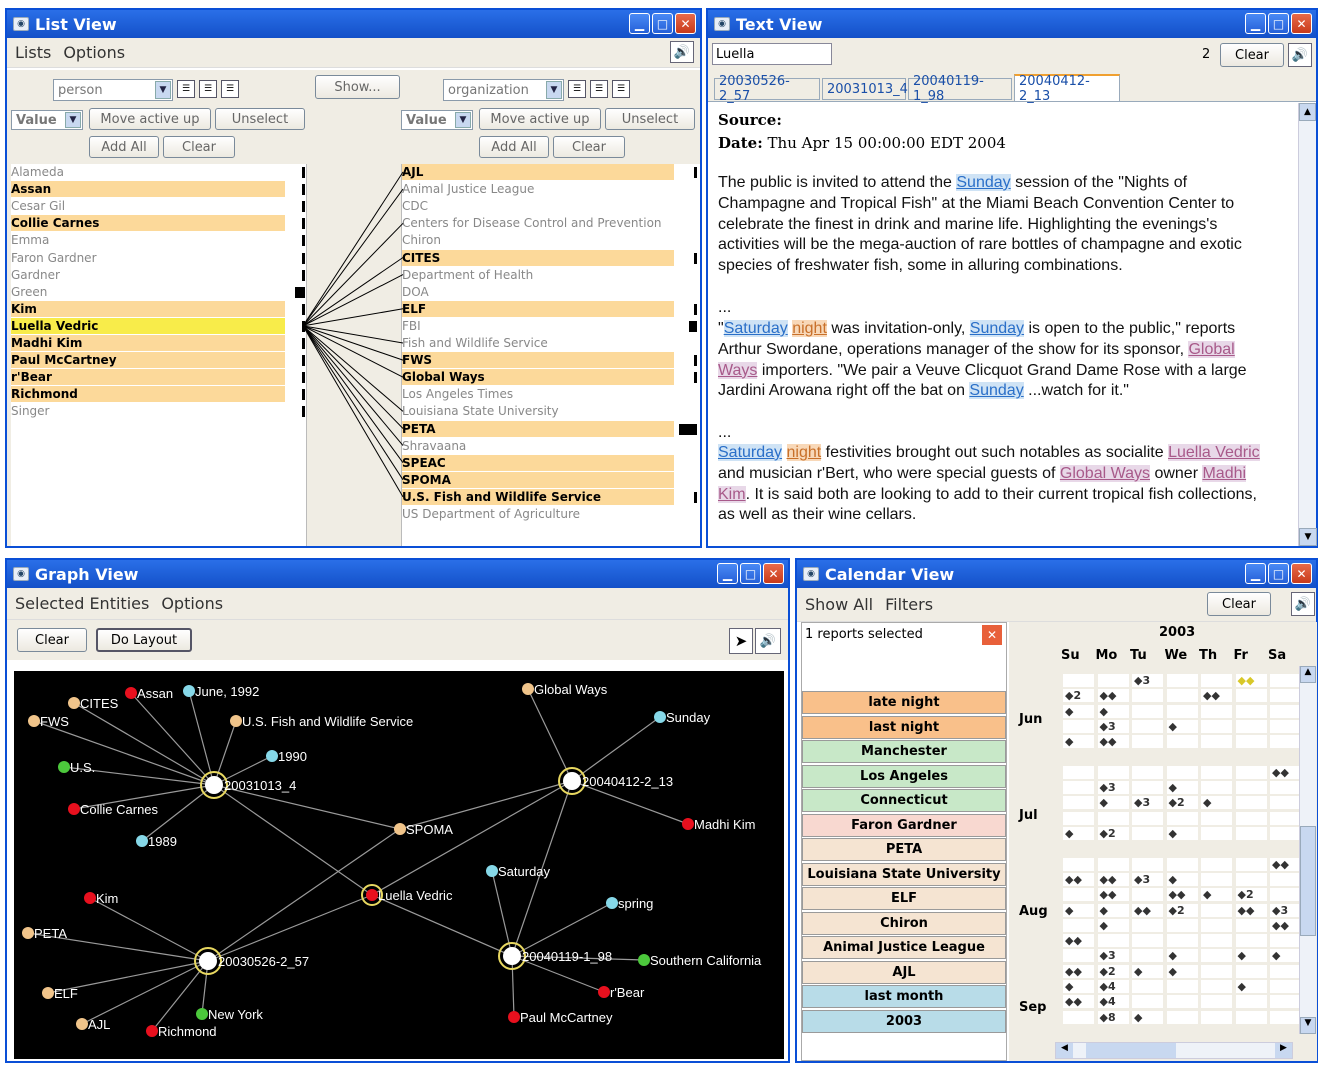 Image resolution: width=1322 pixels, height=1065 pixels. I want to click on filter-item: ELF, so click(904, 898).